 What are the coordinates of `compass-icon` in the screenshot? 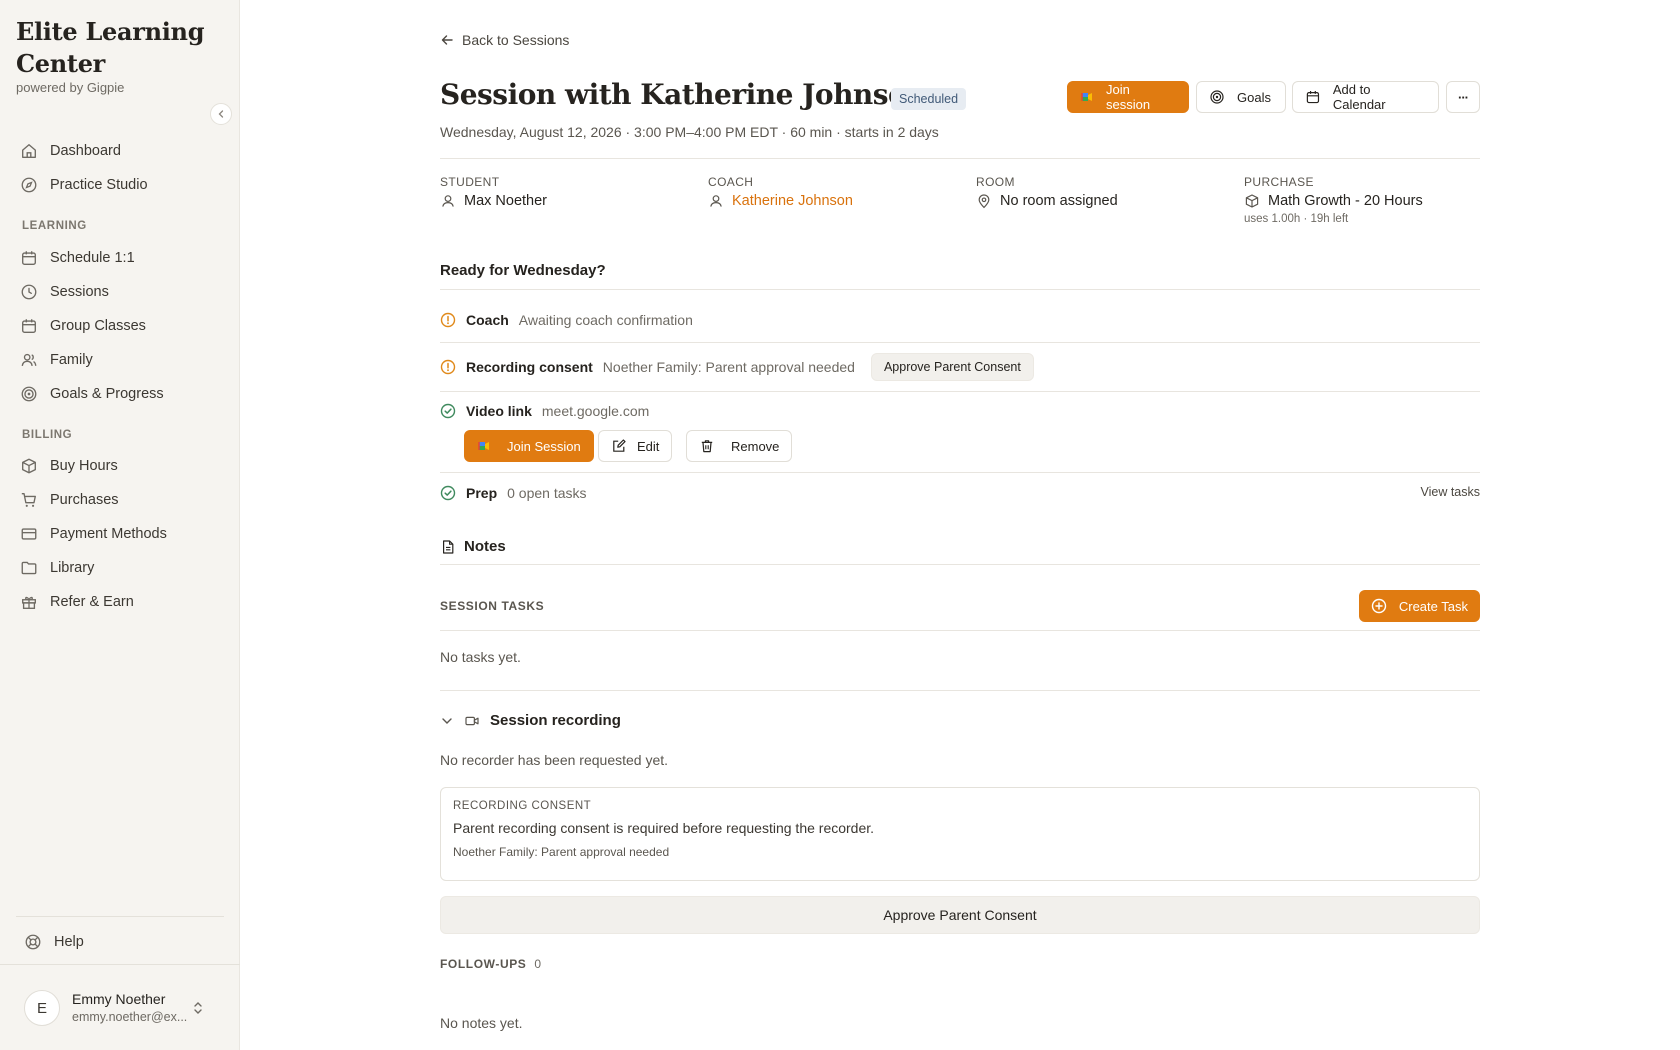 It's located at (29, 185).